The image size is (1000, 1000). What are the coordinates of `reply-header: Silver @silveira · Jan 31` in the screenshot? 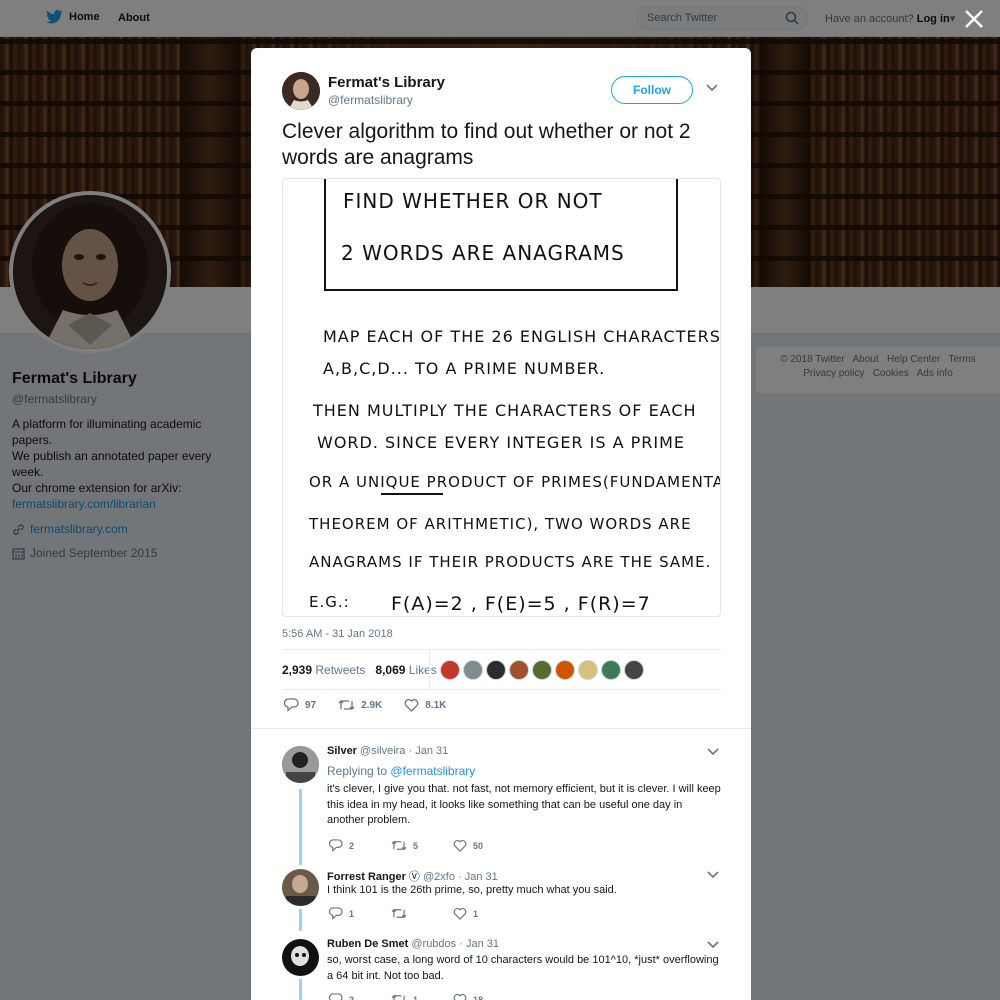 It's located at (387, 751).